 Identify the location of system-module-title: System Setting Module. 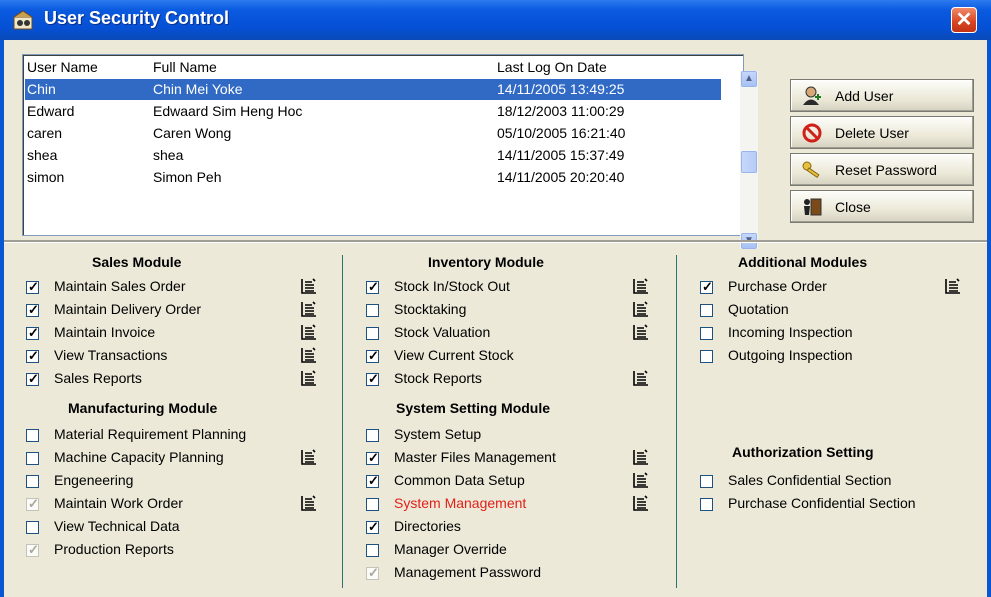
(473, 408).